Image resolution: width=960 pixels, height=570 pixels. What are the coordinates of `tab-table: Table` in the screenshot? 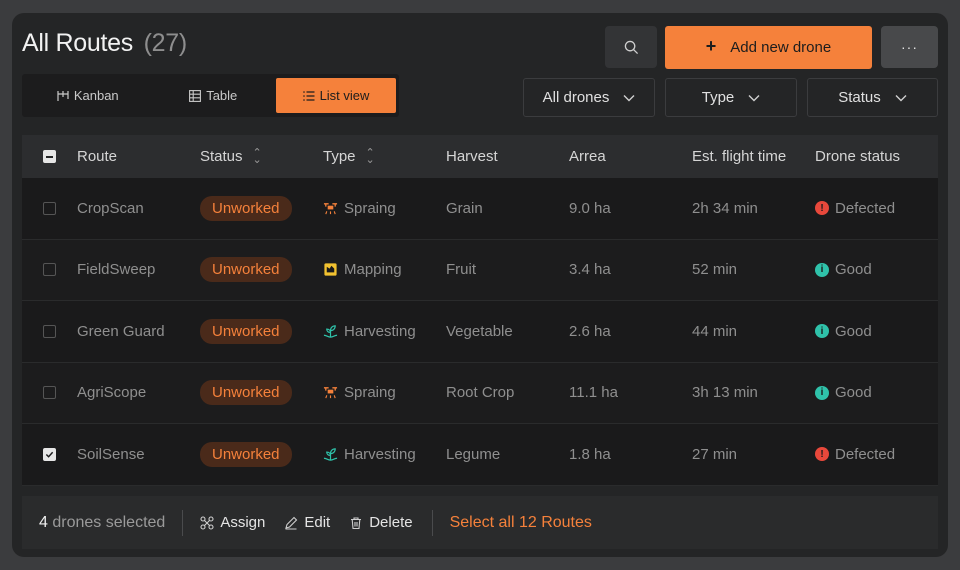 It's located at (214, 95).